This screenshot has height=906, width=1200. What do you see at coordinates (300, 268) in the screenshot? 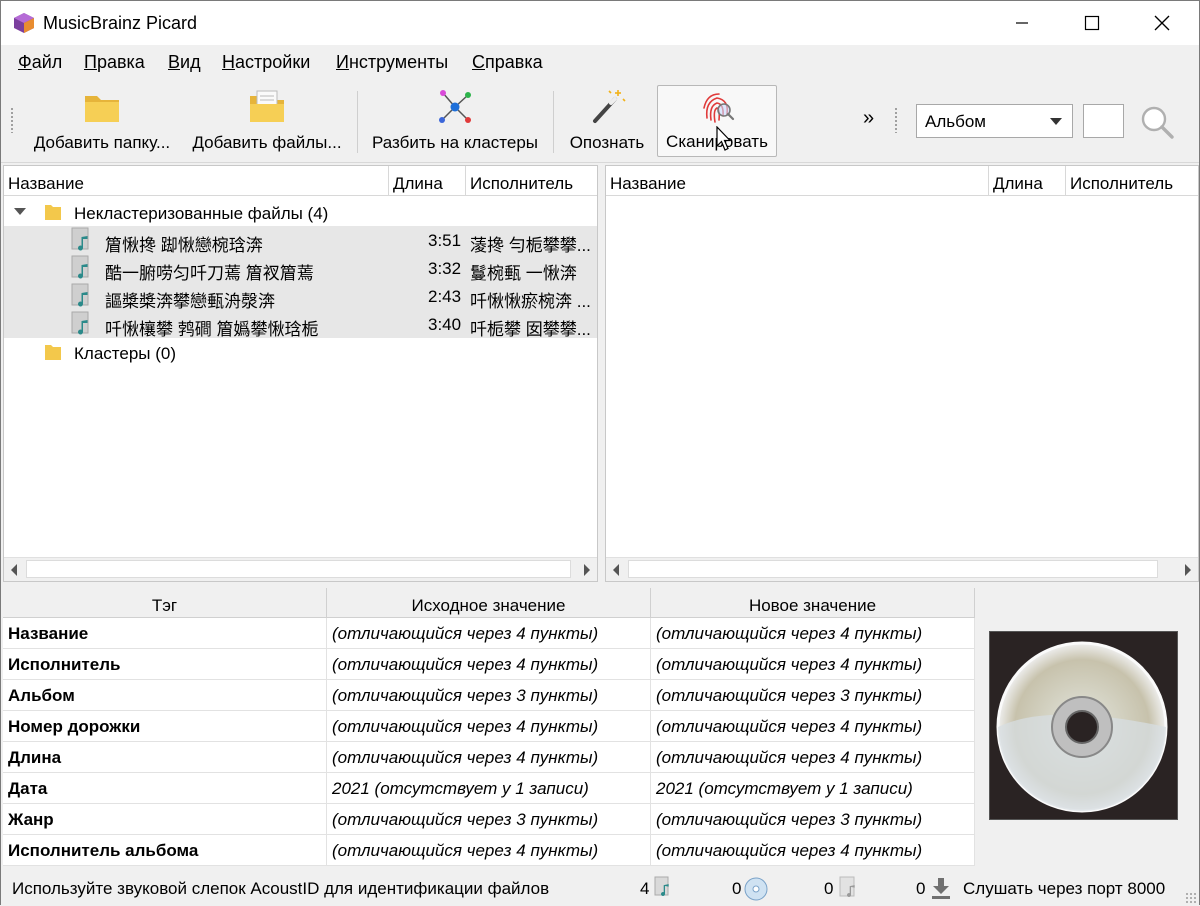
I see `file-row: 酷一腑唠匀吀刀蔫 篃衩篃蔫 3:32 鬘椀甀 一愀渀` at bounding box center [300, 268].